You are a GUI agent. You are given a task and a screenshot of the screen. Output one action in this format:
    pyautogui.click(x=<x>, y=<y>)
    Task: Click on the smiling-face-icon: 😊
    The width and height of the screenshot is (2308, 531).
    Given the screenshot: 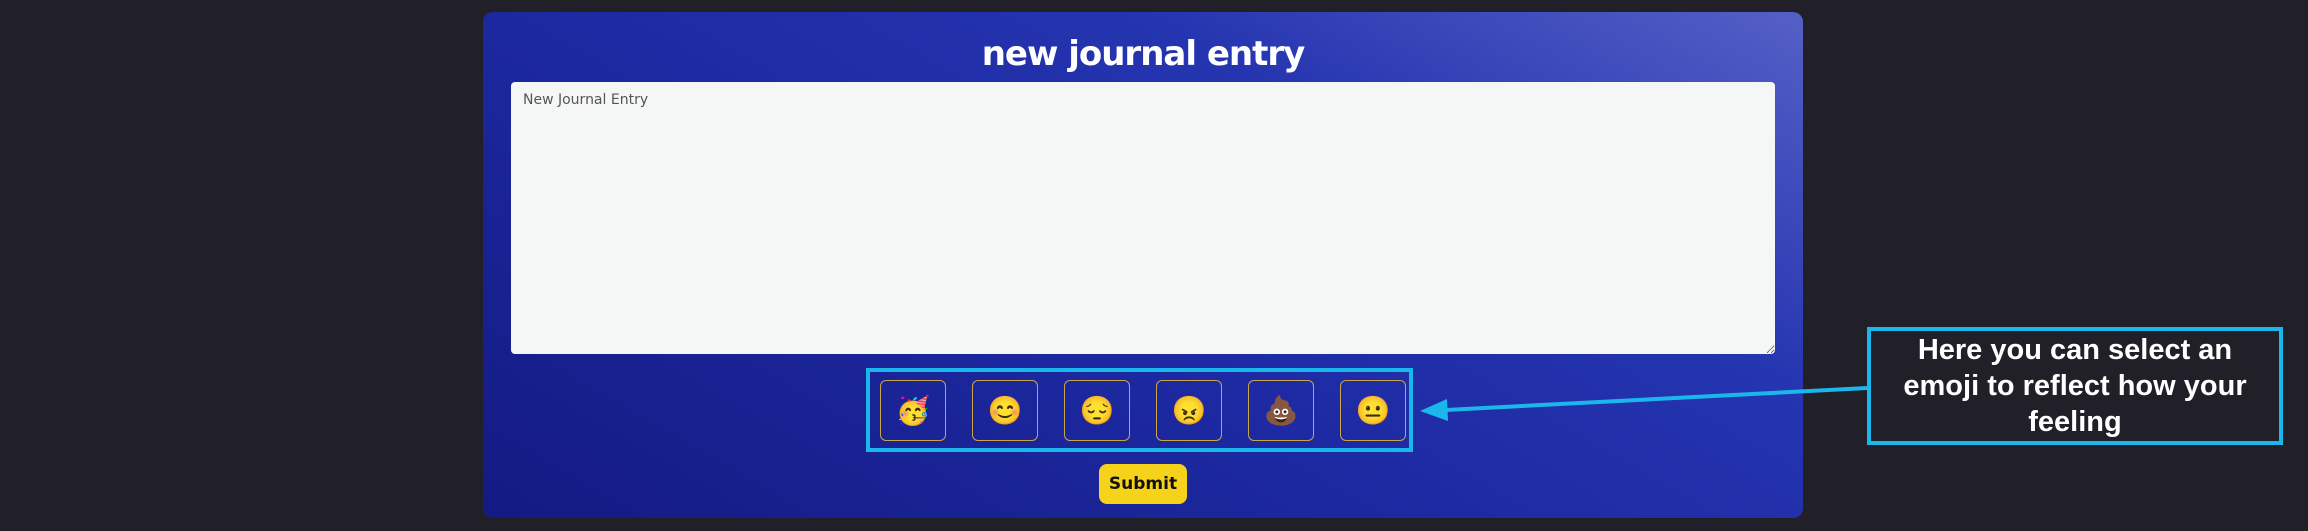 What is the action you would take?
    pyautogui.click(x=1005, y=410)
    